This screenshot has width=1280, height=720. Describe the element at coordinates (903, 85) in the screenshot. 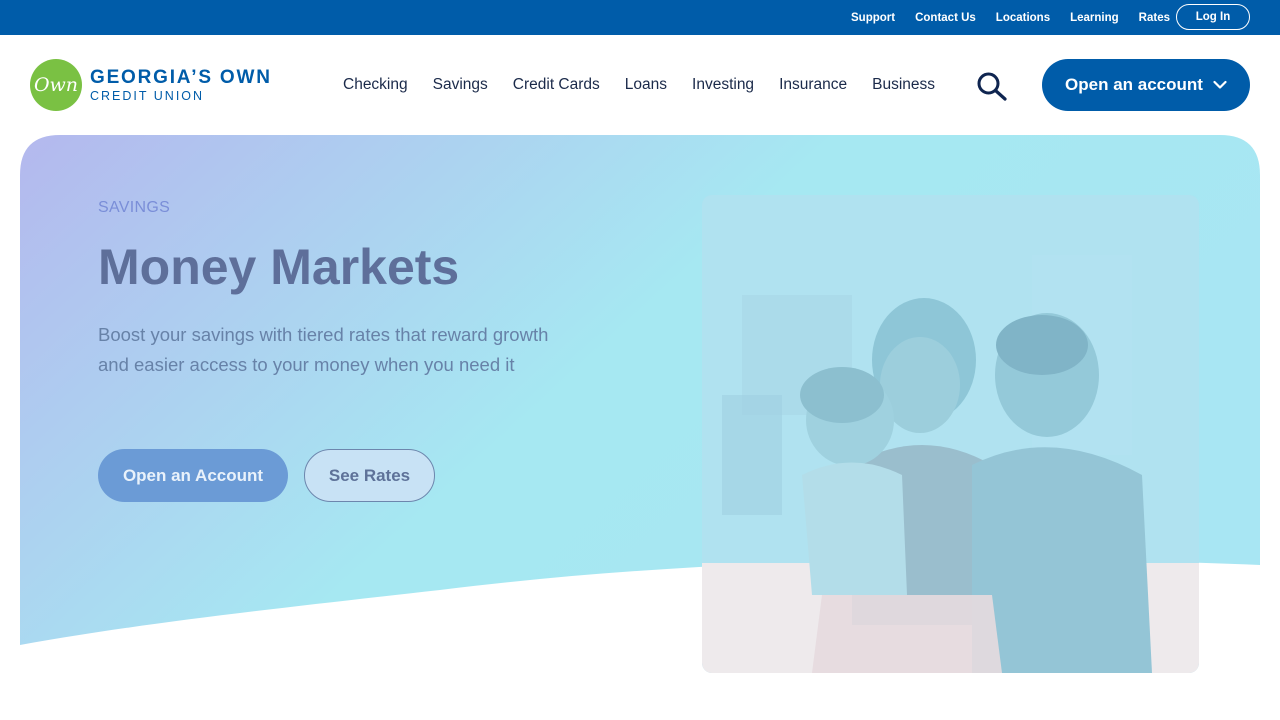

I see `nav-item-business: Business` at that location.